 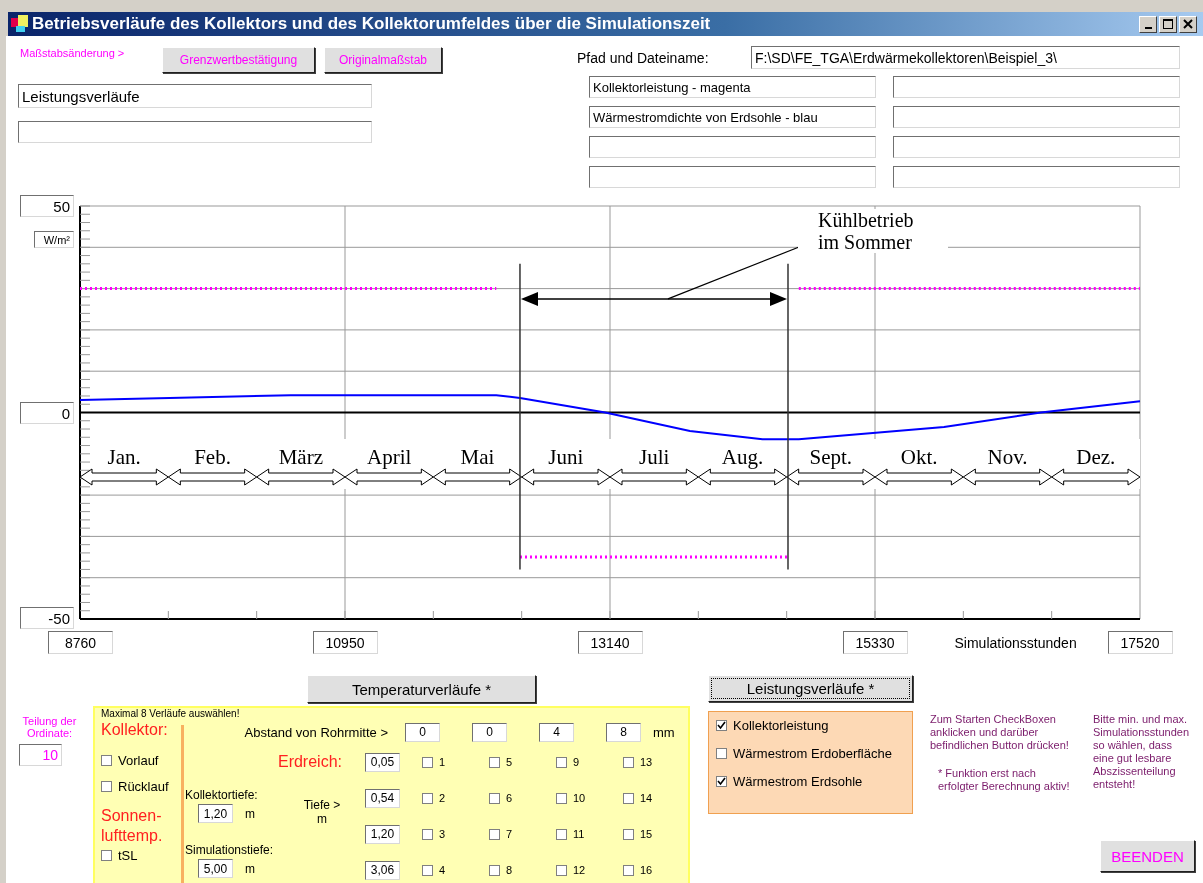 I want to click on month-label: Okt., so click(x=919, y=457).